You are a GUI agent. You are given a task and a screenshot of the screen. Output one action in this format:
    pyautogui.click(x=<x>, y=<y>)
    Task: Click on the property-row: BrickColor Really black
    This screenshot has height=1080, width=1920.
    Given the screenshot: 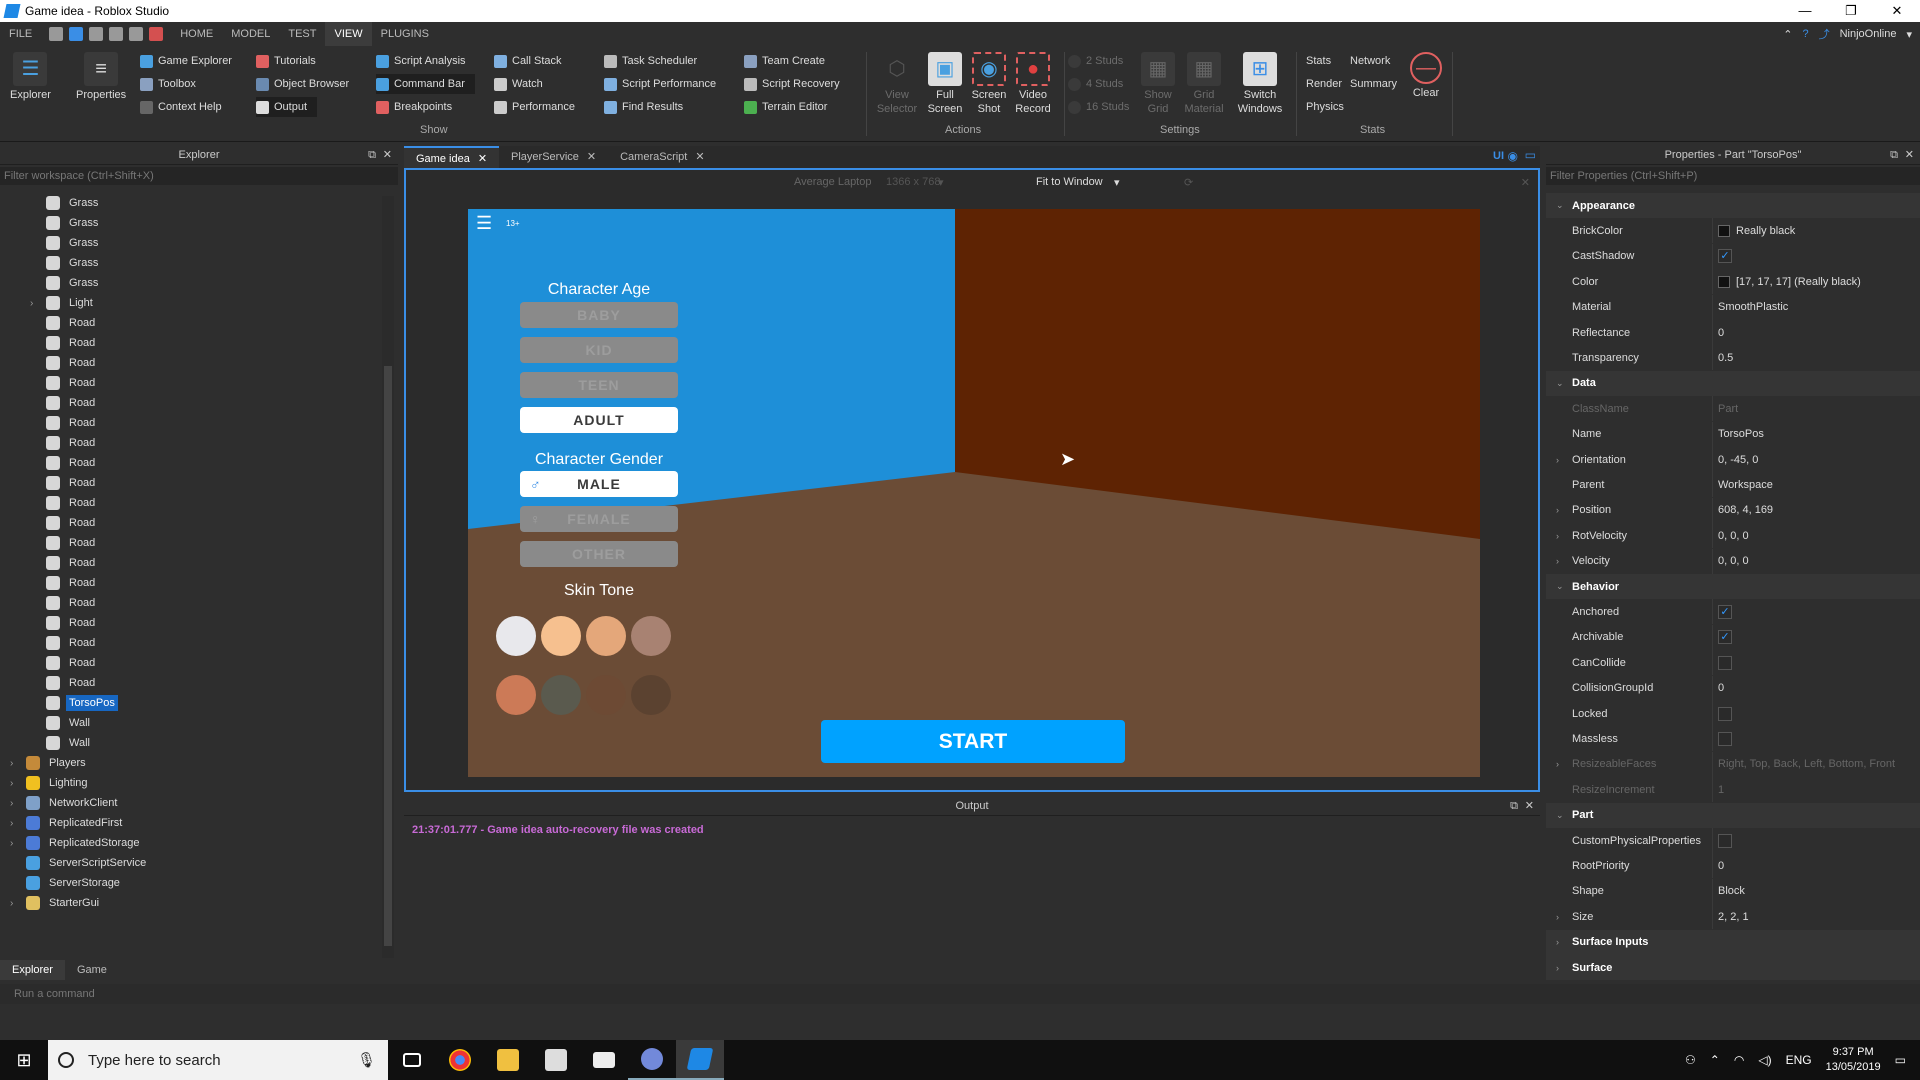 What is the action you would take?
    pyautogui.click(x=1733, y=231)
    